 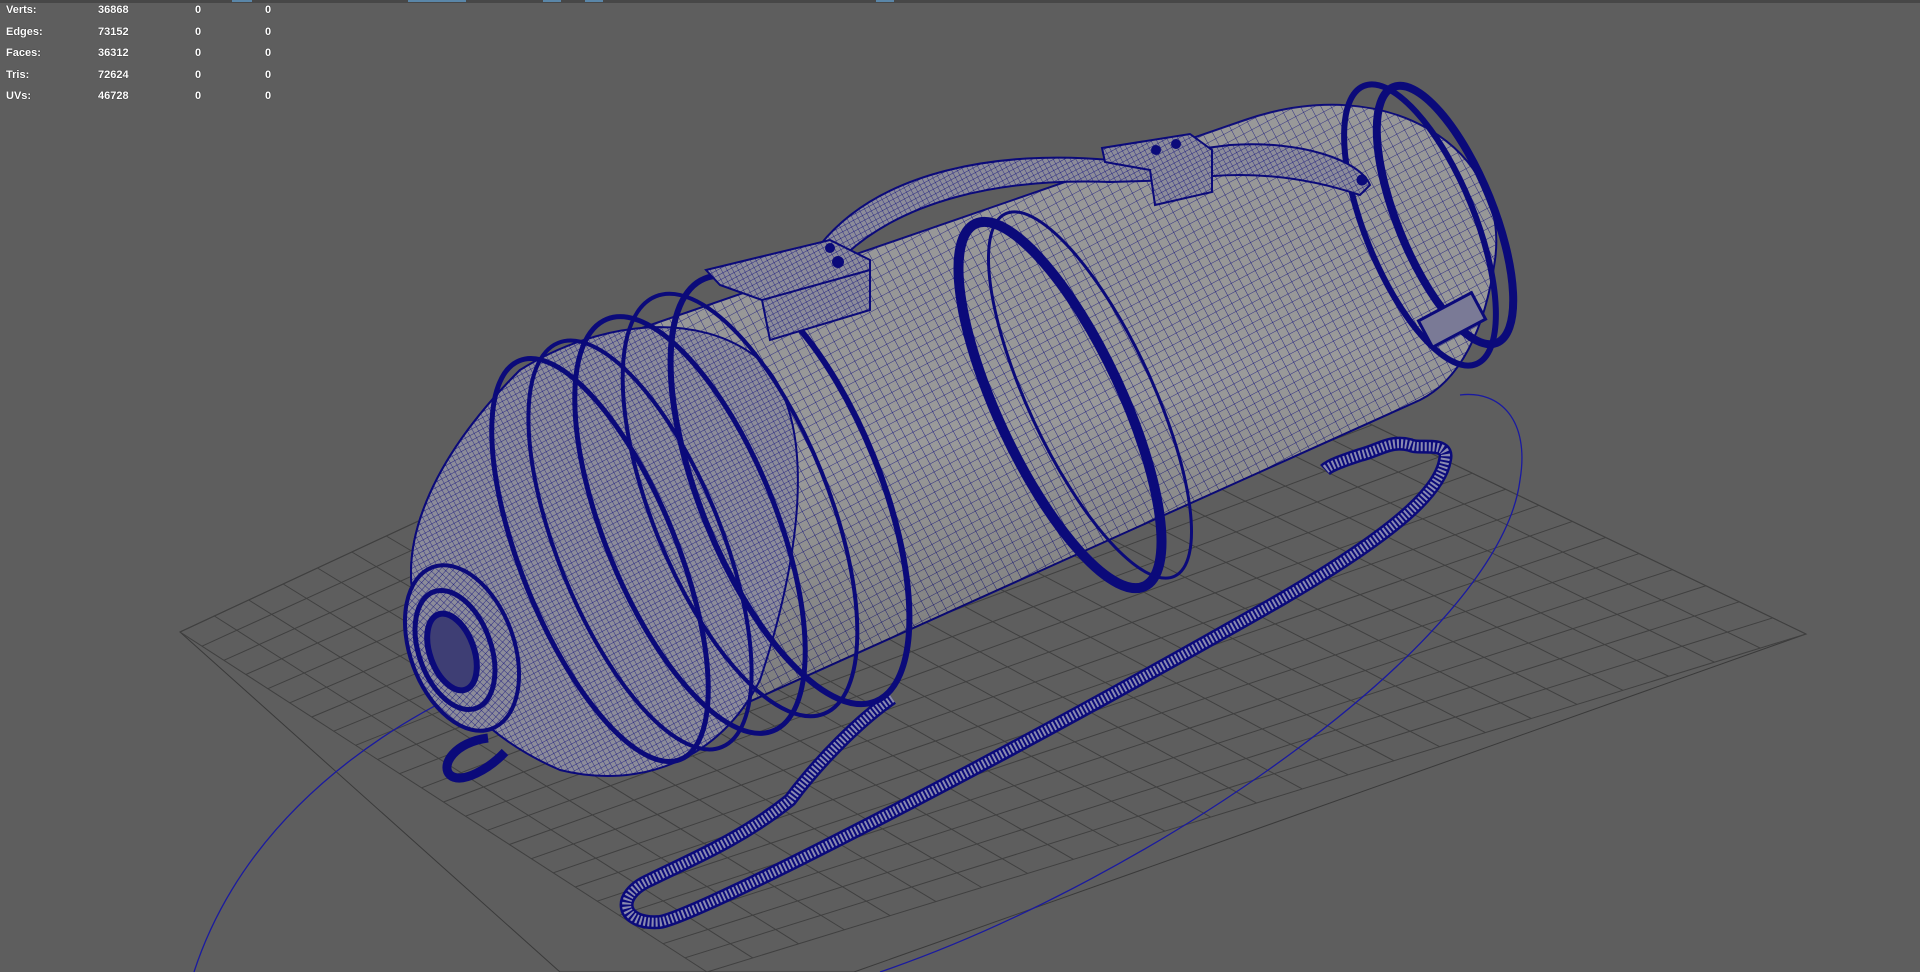 I want to click on hud-value: 36312, so click(x=113, y=53).